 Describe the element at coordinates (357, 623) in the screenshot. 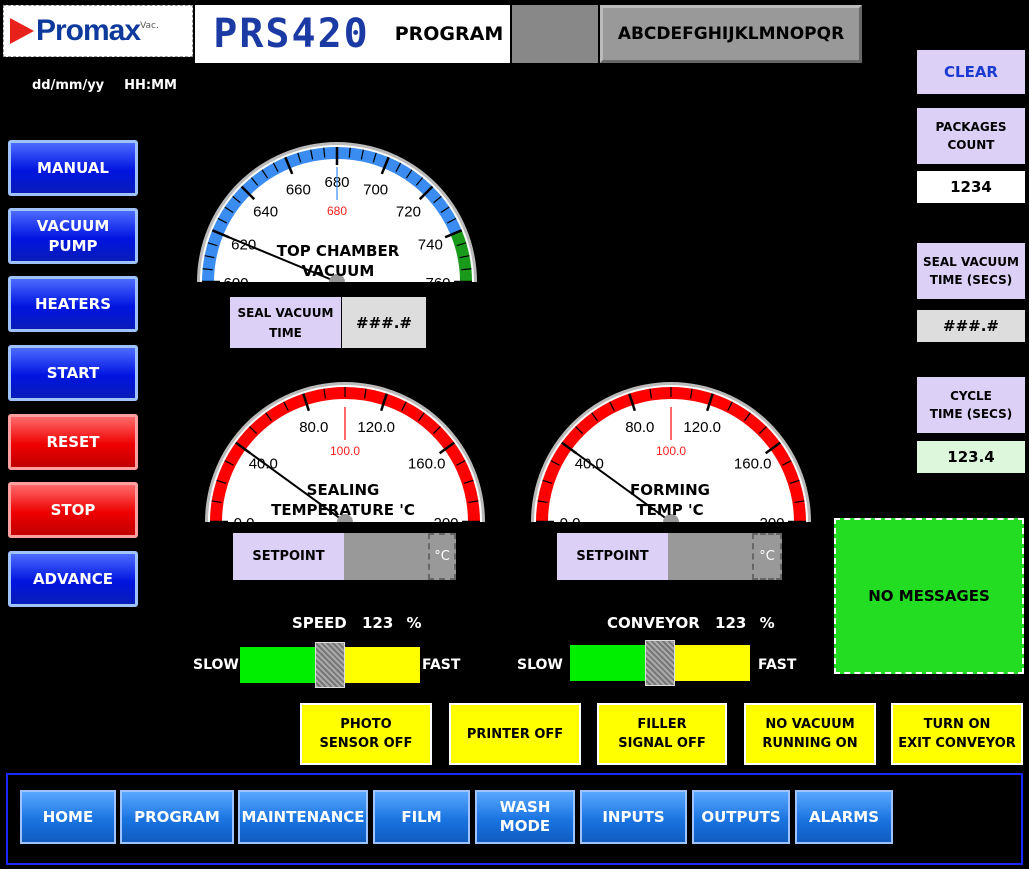

I see `speed-readout: SPEED 123 %` at that location.